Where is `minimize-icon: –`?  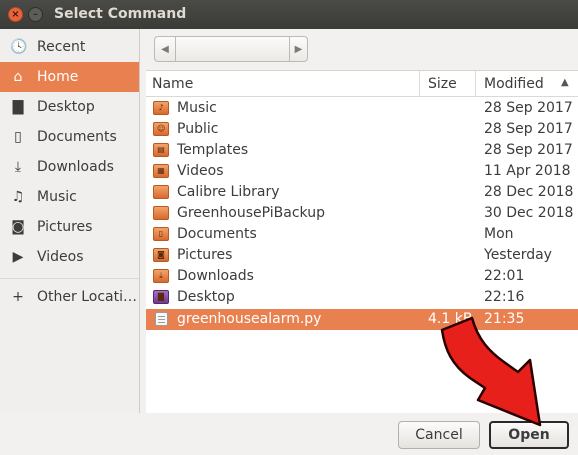
minimize-icon: – is located at coordinates (35, 14).